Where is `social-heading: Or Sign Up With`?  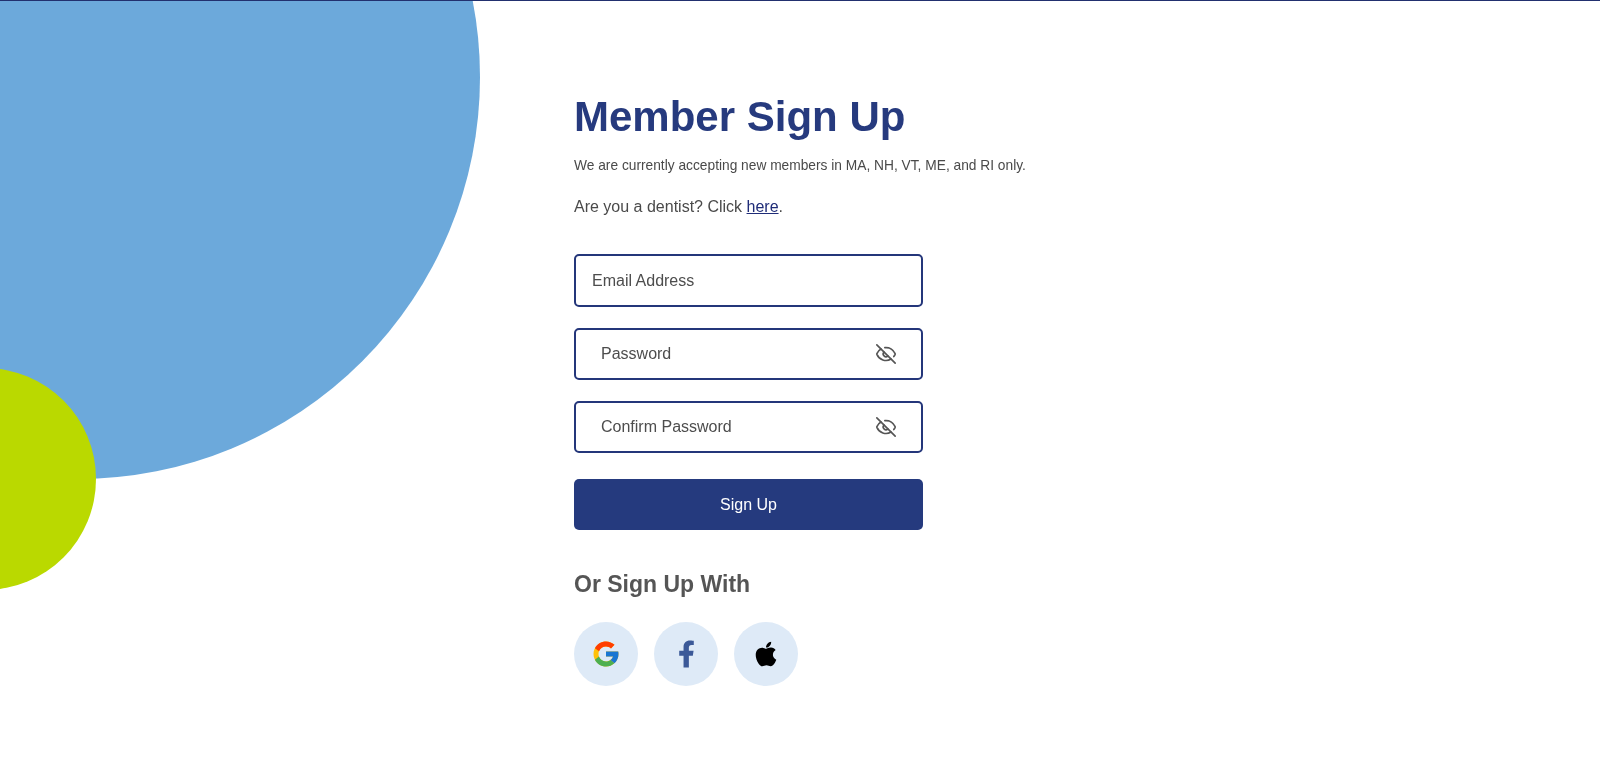
social-heading: Or Sign Up With is located at coordinates (662, 584).